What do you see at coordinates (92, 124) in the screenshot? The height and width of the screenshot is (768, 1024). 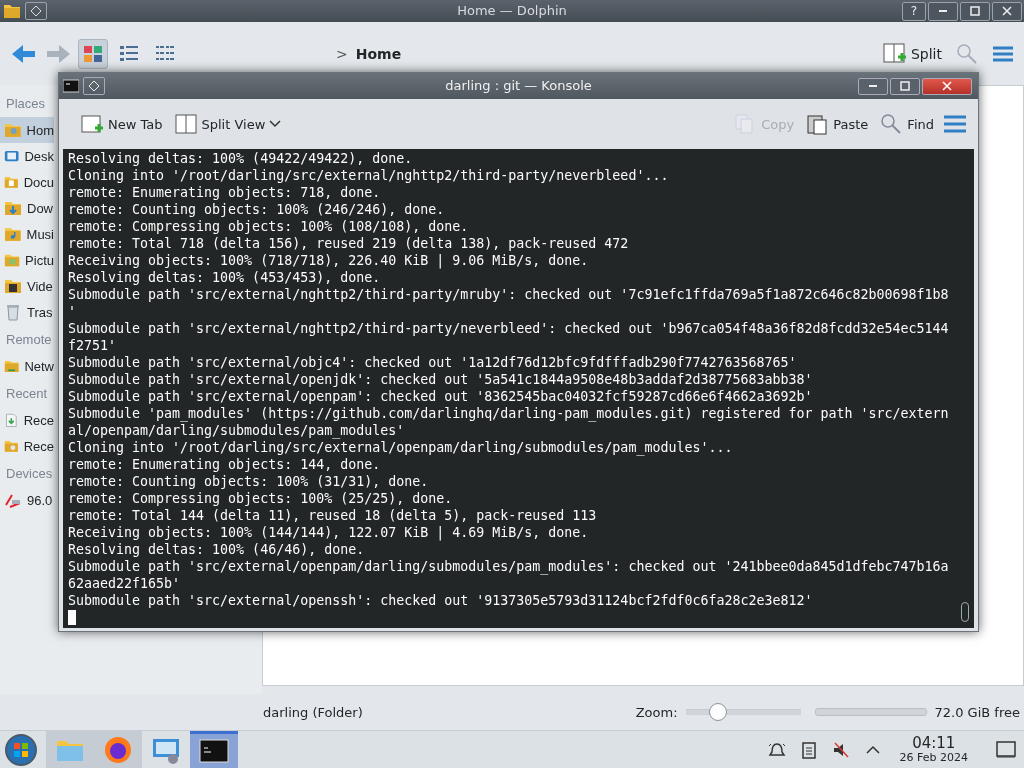 I see `new-tab-icon` at bounding box center [92, 124].